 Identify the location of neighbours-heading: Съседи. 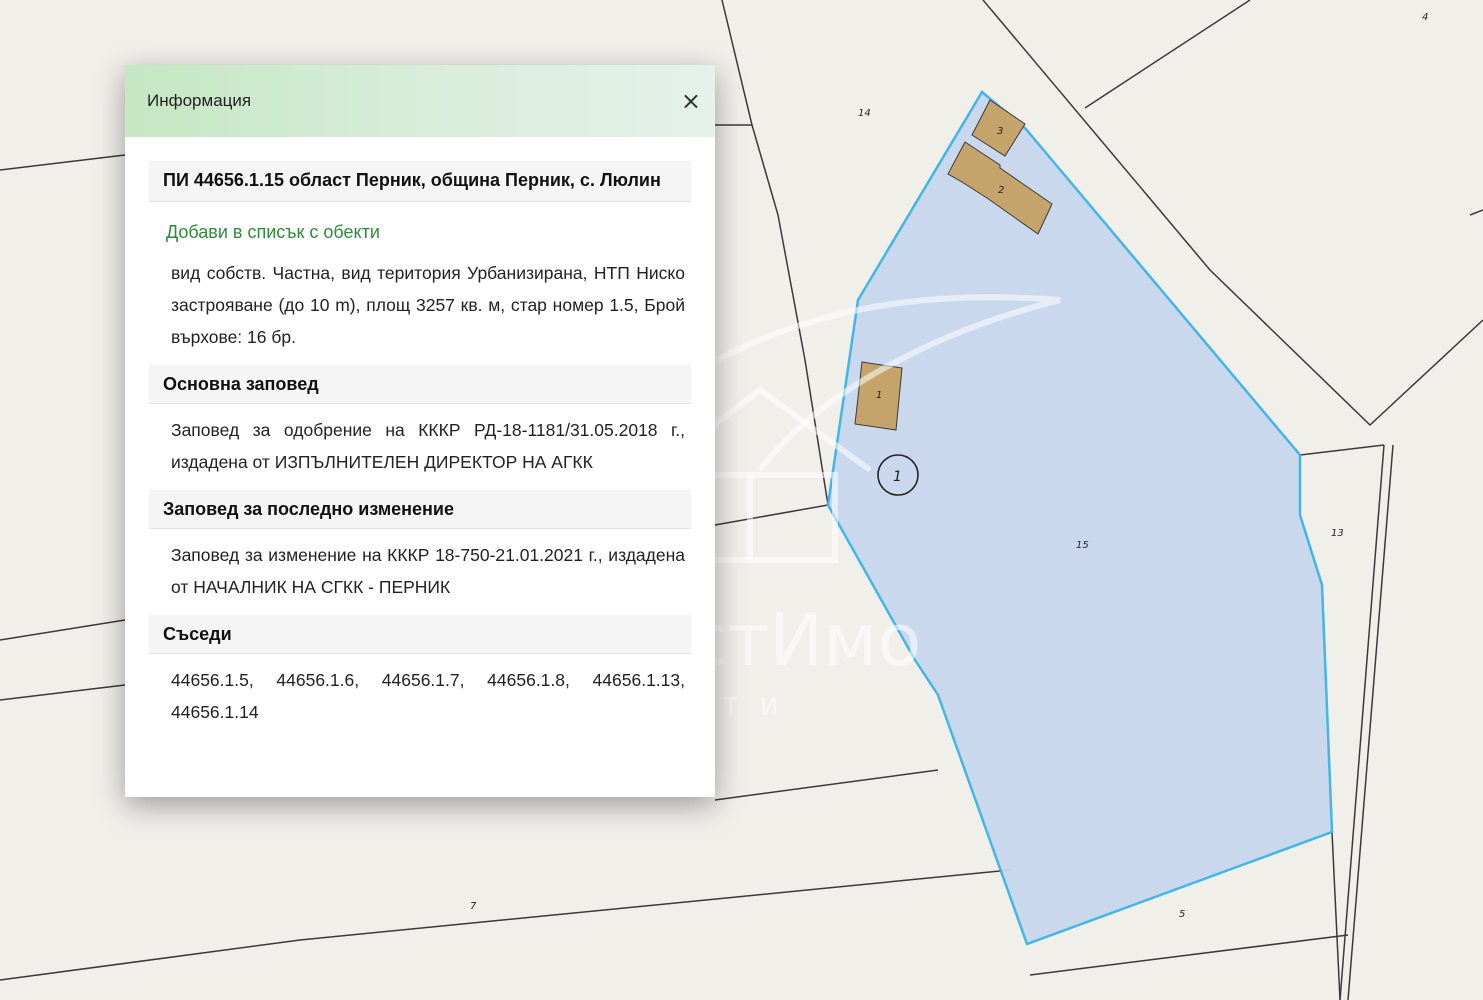
(420, 634).